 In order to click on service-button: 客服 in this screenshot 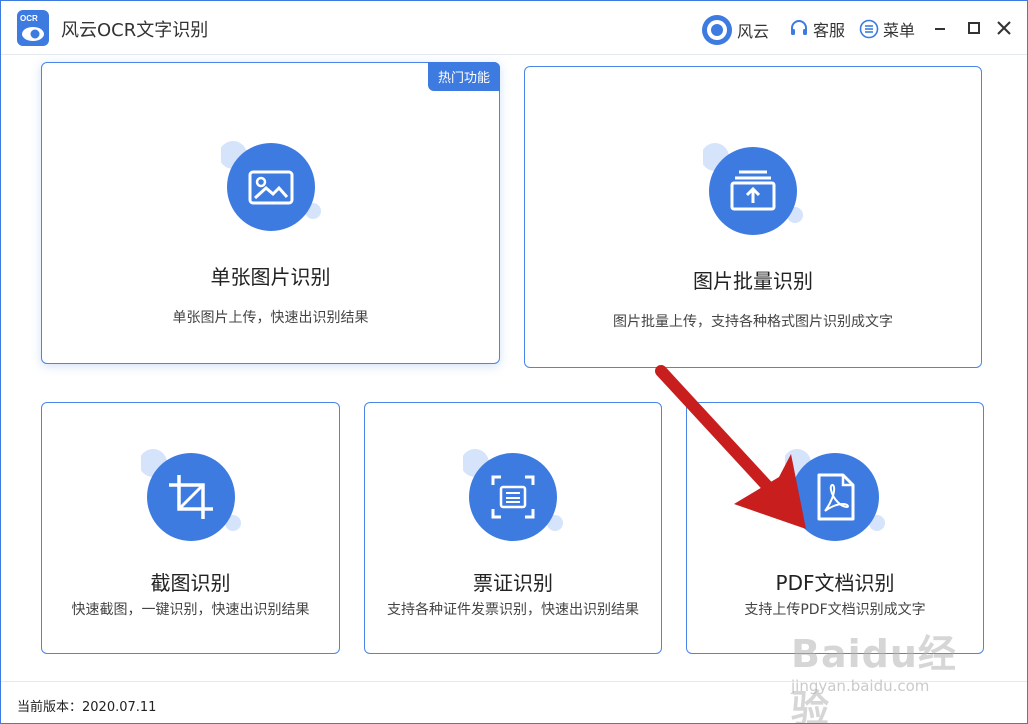, I will do `click(817, 29)`.